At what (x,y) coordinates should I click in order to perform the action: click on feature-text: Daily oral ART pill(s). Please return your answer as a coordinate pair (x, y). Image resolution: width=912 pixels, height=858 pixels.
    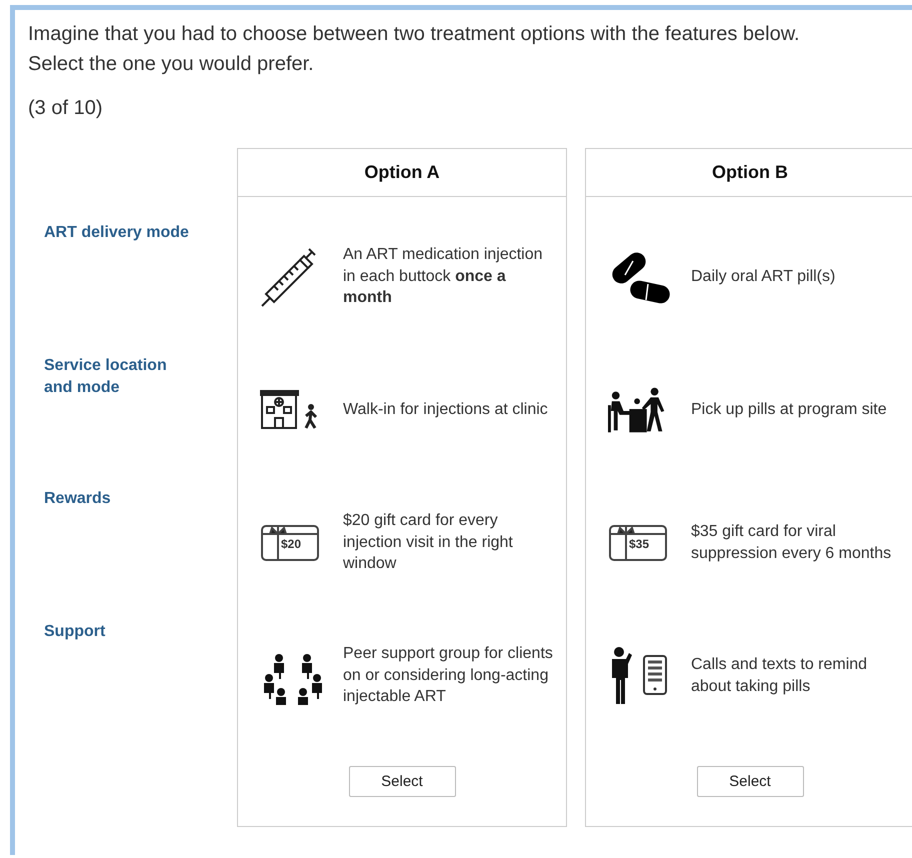
    Looking at the image, I should click on (763, 276).